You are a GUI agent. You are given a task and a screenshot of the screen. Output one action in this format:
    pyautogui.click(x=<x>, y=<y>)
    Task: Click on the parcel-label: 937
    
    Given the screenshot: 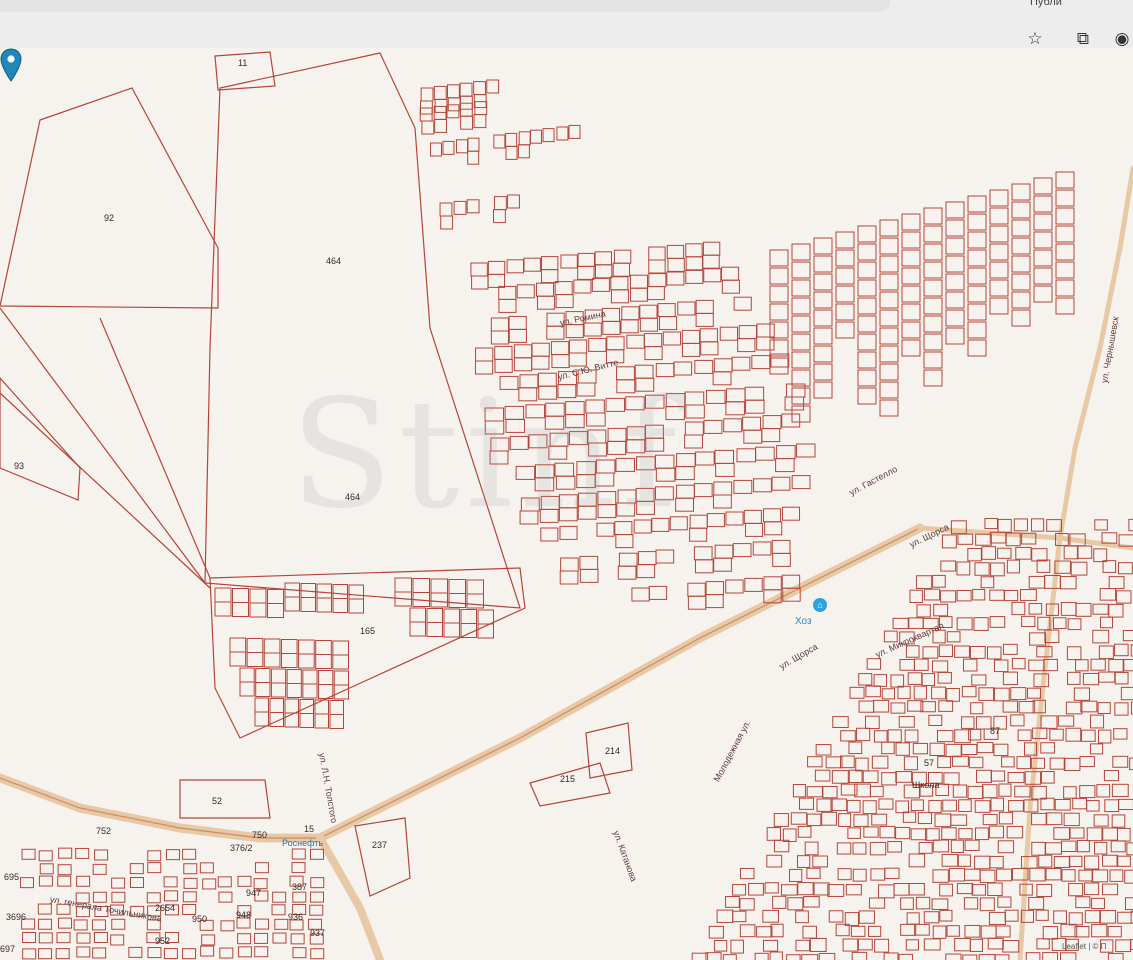 What is the action you would take?
    pyautogui.click(x=317, y=933)
    